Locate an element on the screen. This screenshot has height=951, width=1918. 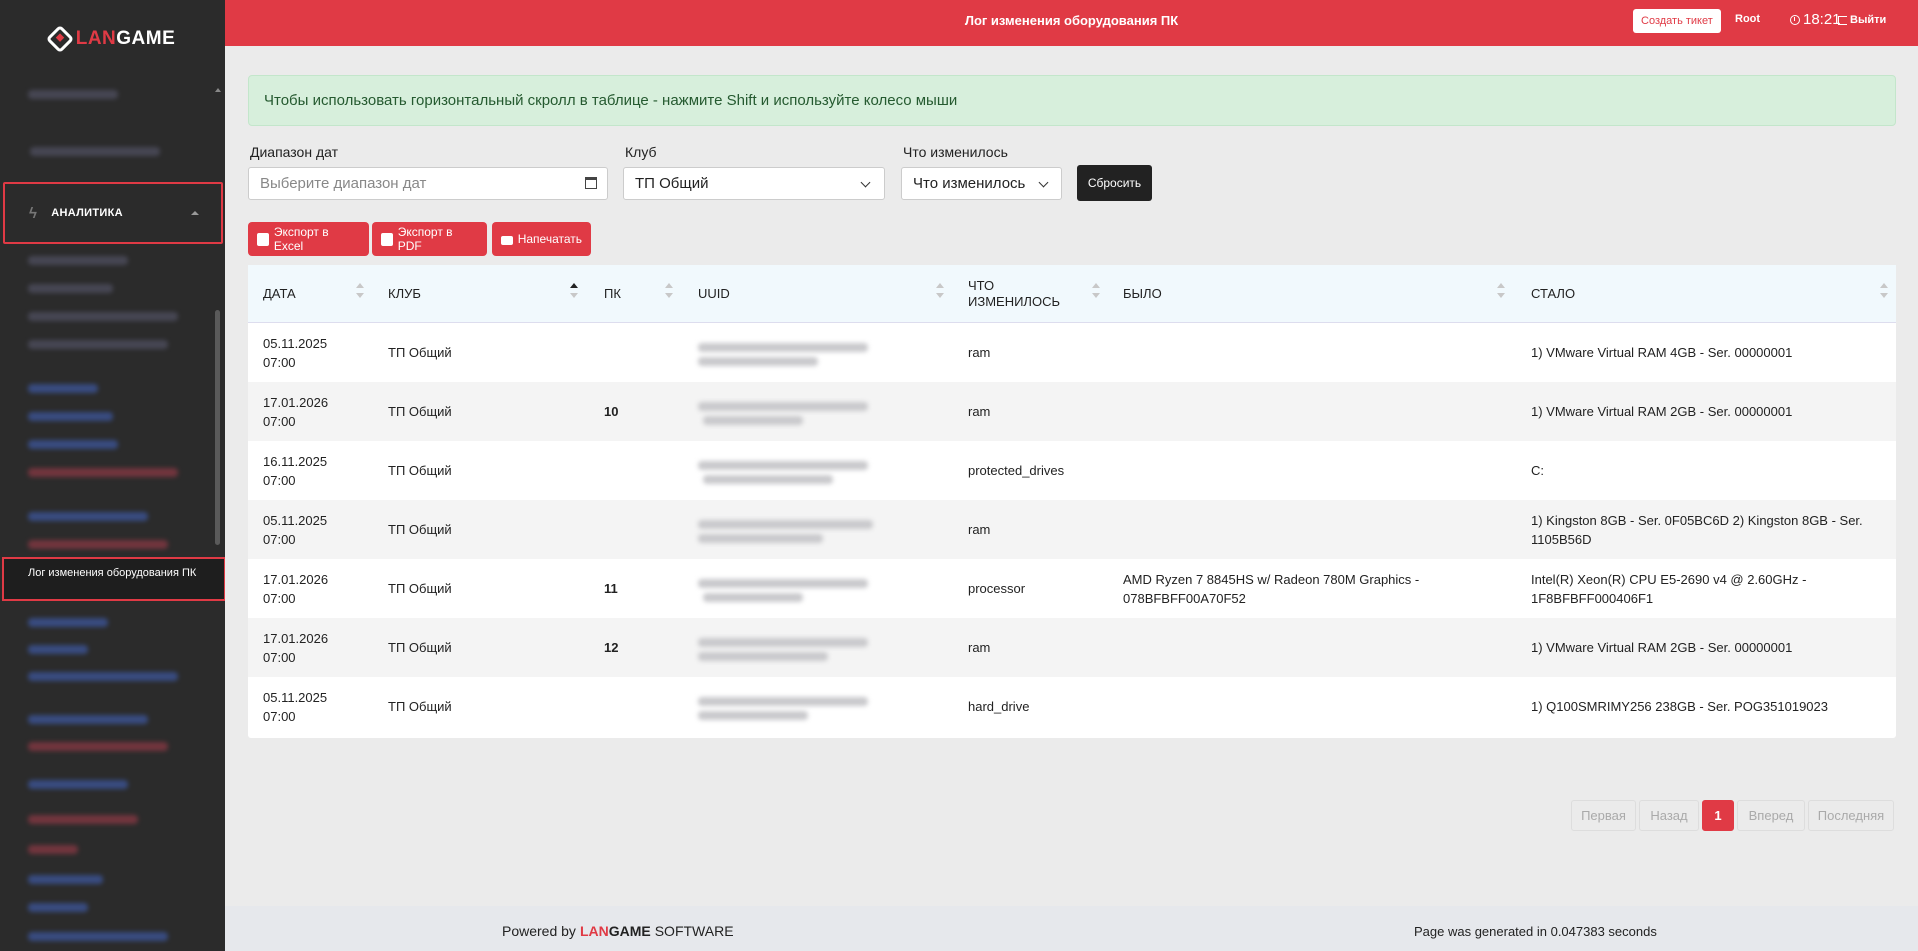
pagination-page-1: 1 is located at coordinates (1718, 815).